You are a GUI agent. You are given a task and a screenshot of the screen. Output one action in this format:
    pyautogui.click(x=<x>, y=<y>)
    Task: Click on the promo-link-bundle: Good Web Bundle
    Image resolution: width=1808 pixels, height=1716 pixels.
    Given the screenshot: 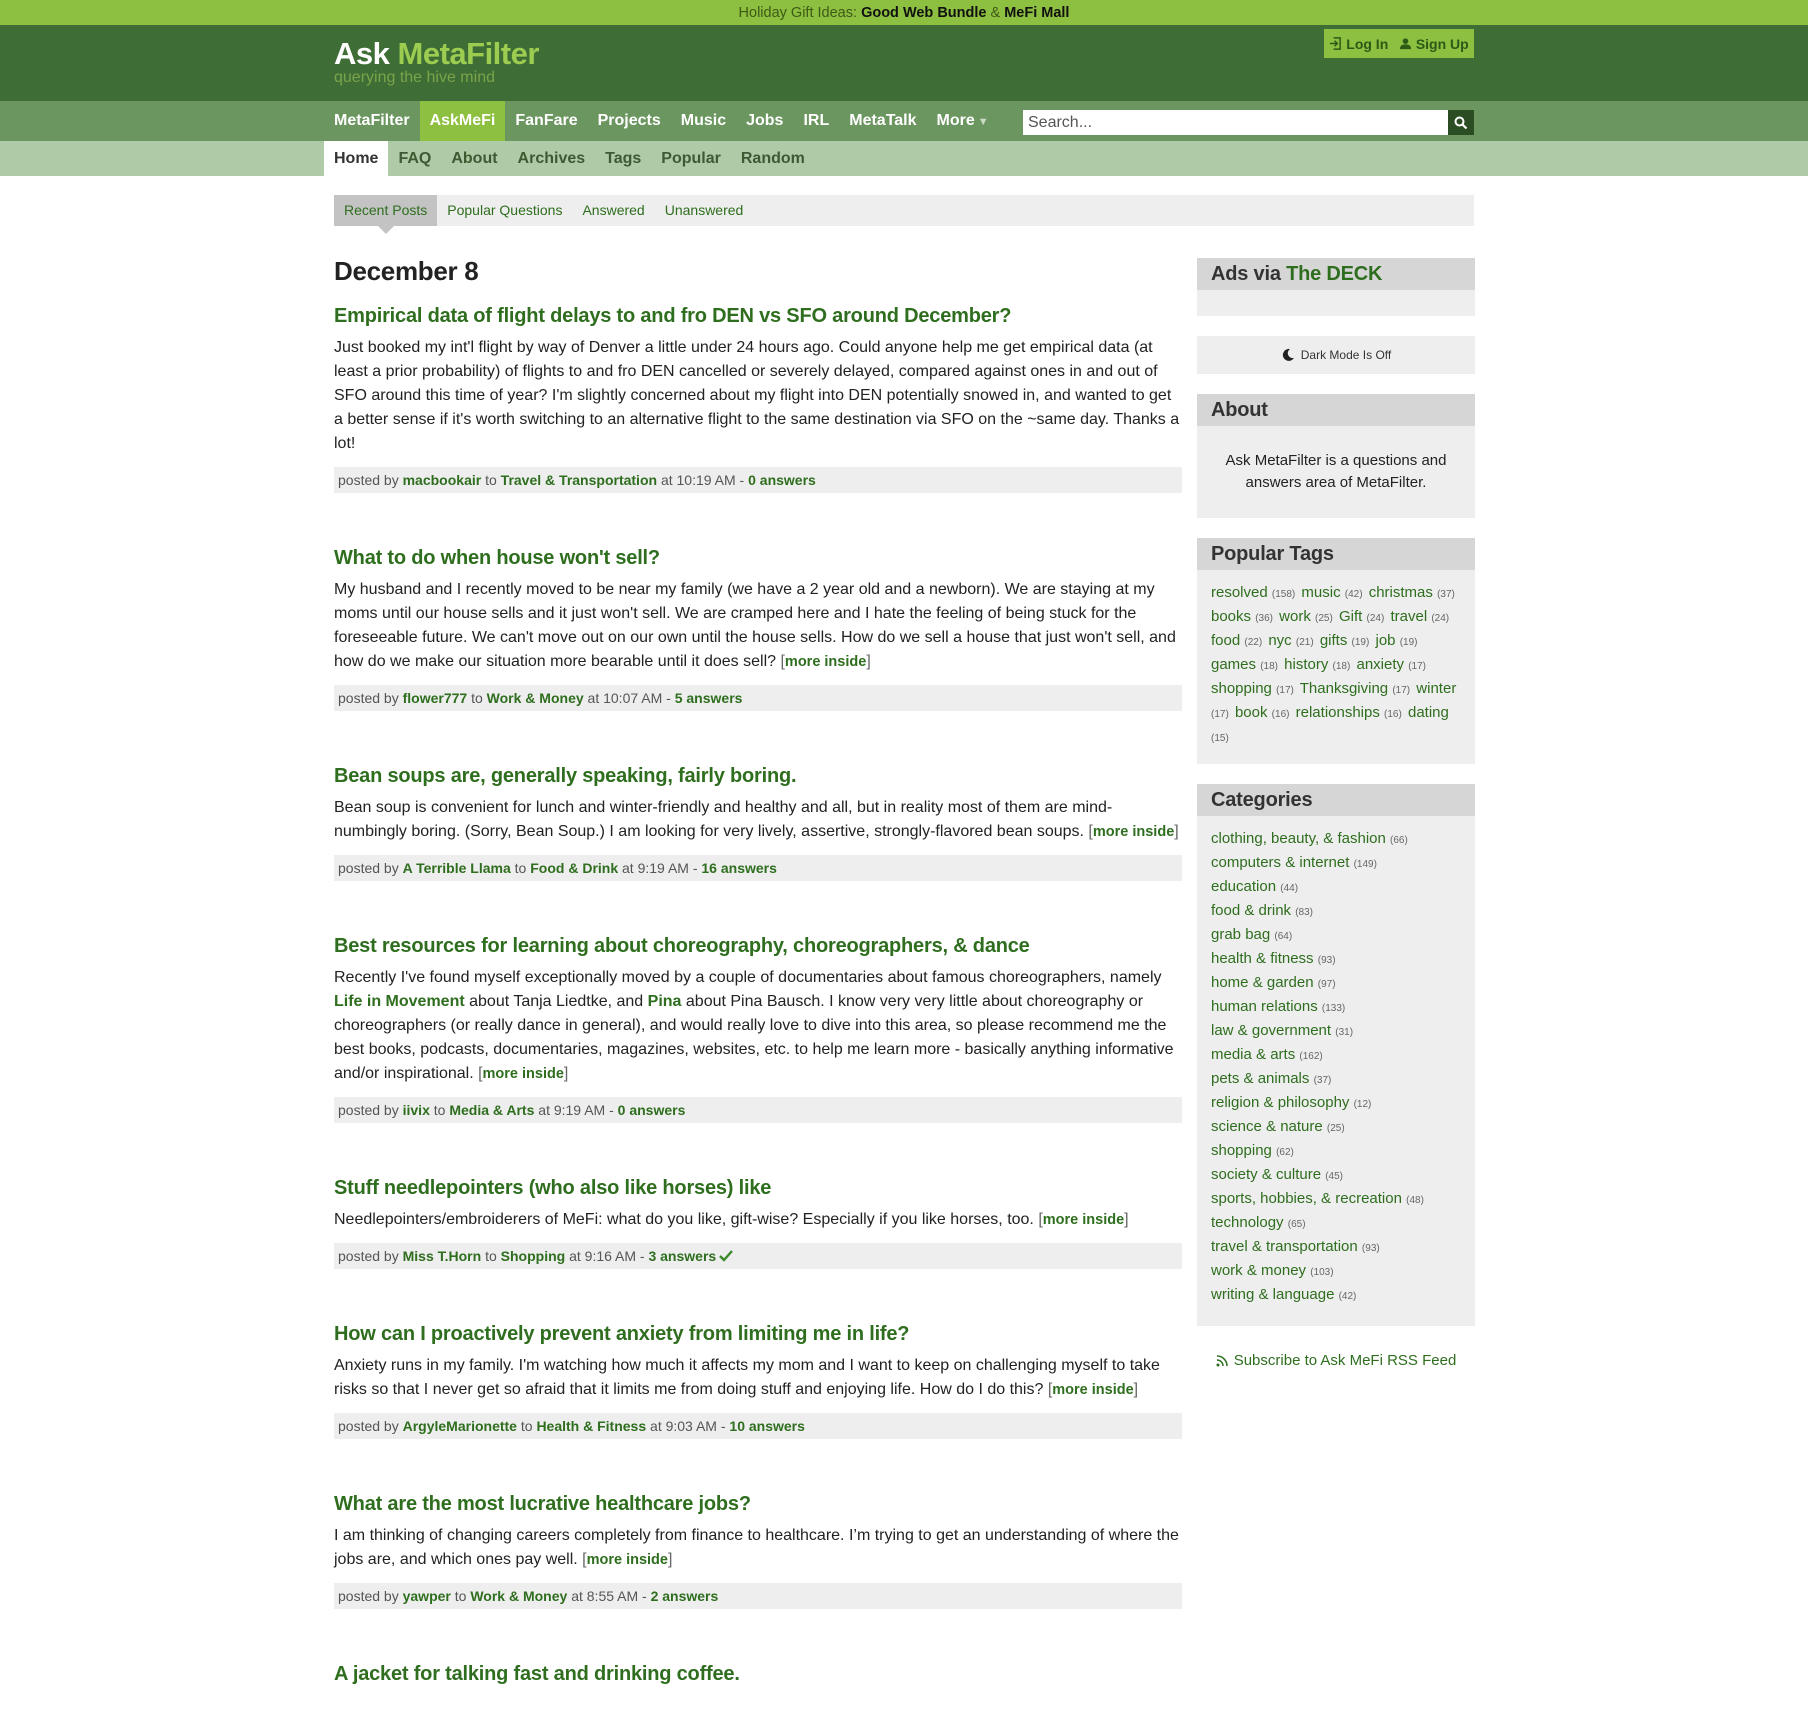 What is the action you would take?
    pyautogui.click(x=923, y=13)
    